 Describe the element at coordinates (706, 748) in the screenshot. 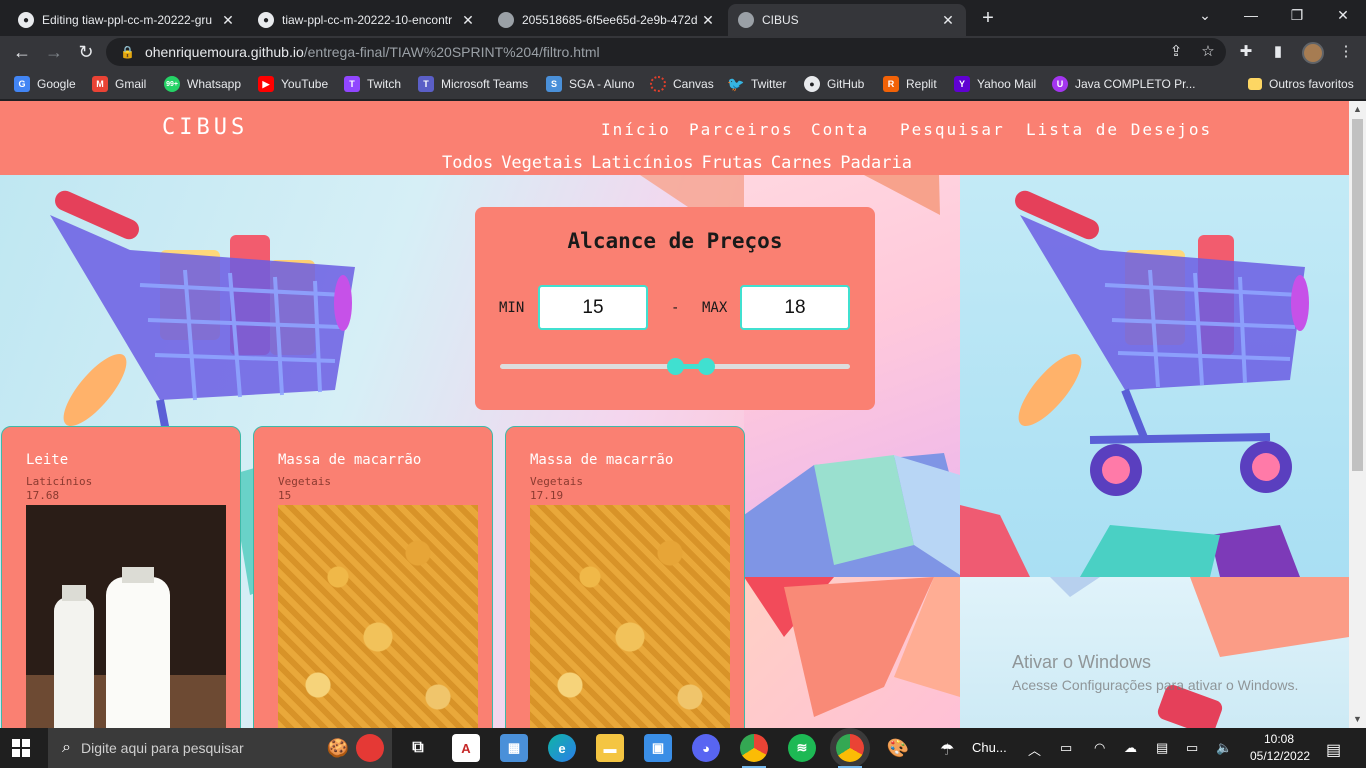

I see `discord-icon: ◕` at that location.